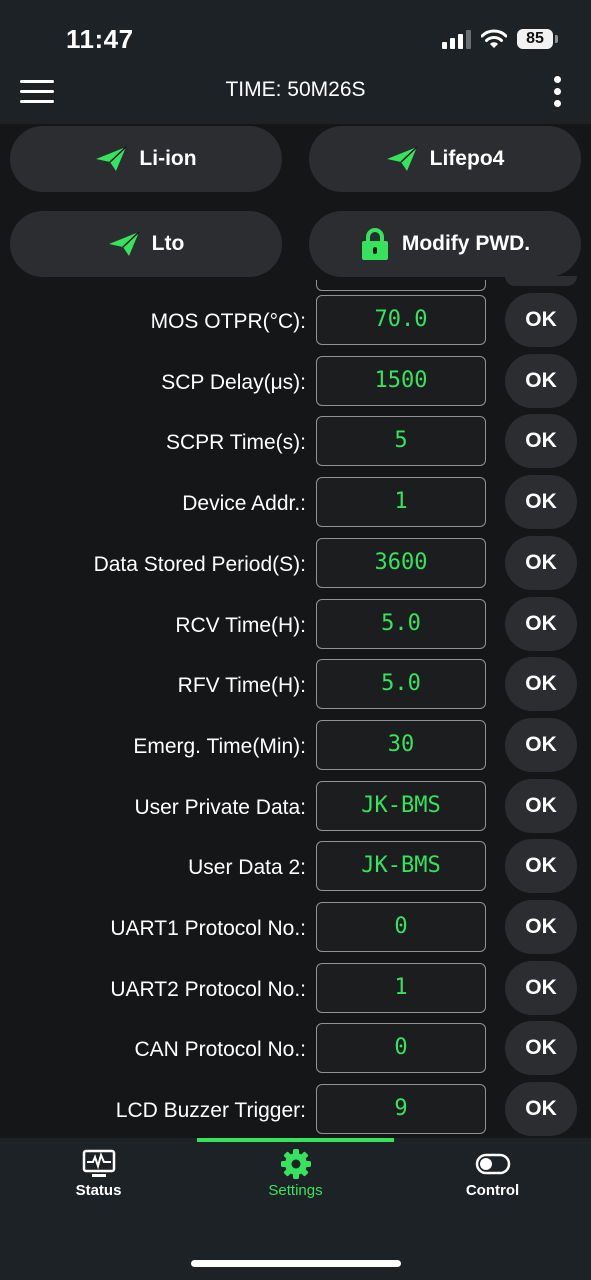 This screenshot has height=1280, width=591. I want to click on setting-label: UART1 Protocol No.:, so click(208, 928).